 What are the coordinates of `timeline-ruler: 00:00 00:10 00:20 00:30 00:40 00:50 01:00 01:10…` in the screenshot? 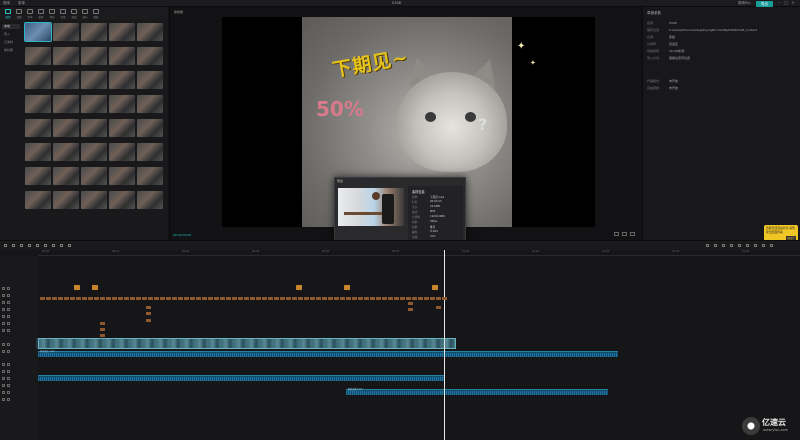 It's located at (419, 253).